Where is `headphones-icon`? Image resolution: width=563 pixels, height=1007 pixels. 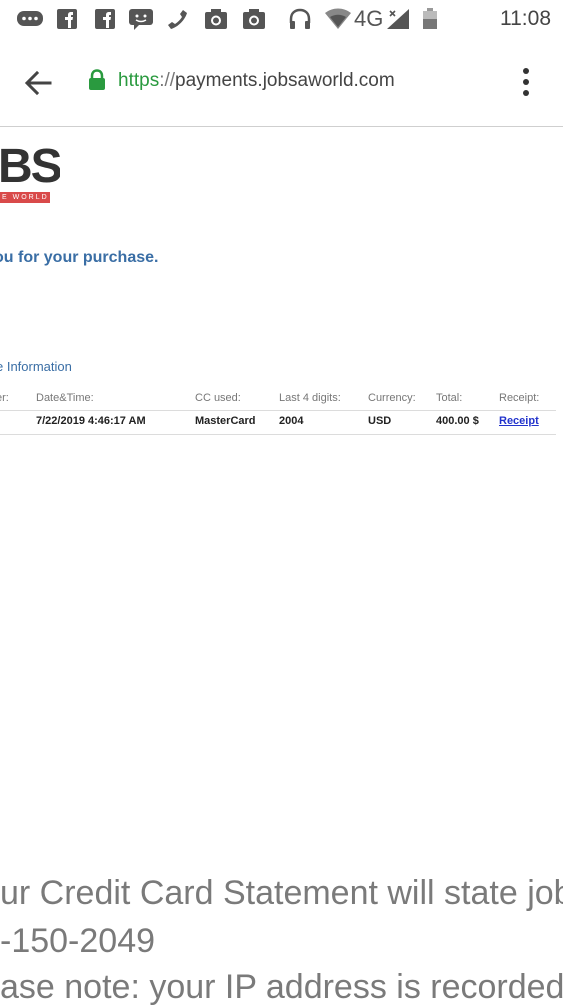
headphones-icon is located at coordinates (300, 18).